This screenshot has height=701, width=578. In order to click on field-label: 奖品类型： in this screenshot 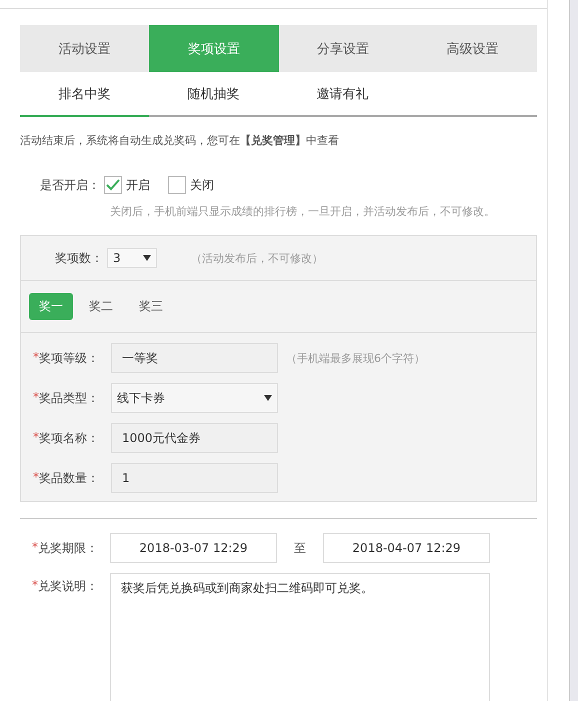, I will do `click(69, 398)`.